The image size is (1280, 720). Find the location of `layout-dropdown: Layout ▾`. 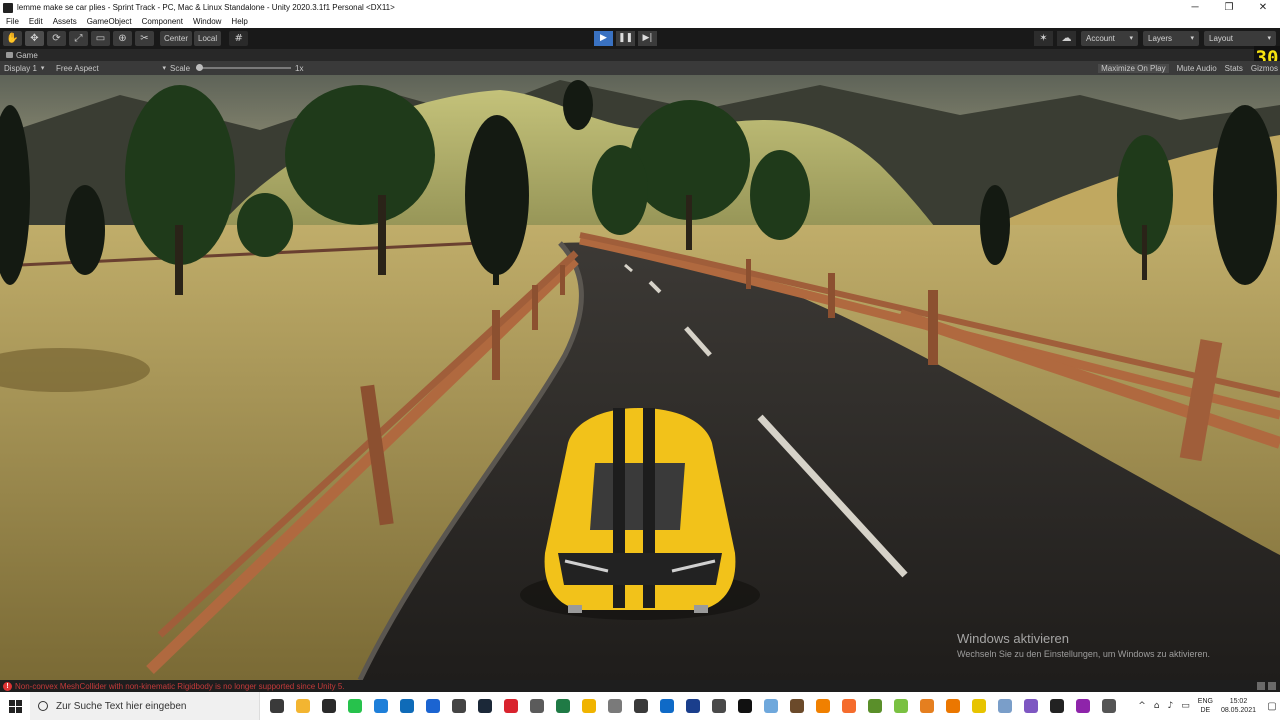

layout-dropdown: Layout ▾ is located at coordinates (1240, 38).